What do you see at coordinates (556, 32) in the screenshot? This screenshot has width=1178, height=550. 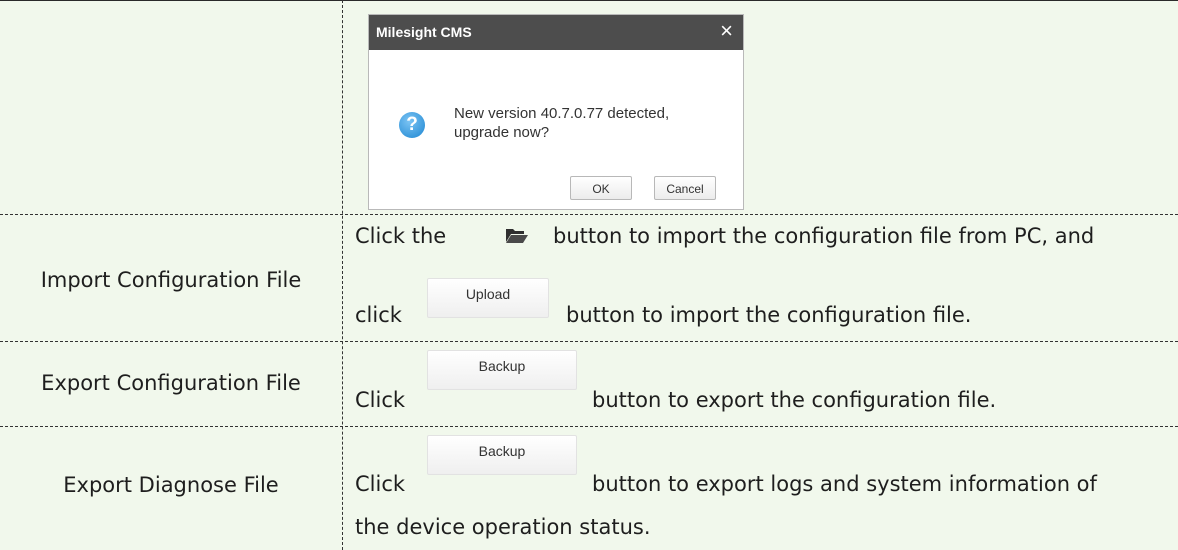 I see `dialog-title-bar: Milesight CMS ×` at bounding box center [556, 32].